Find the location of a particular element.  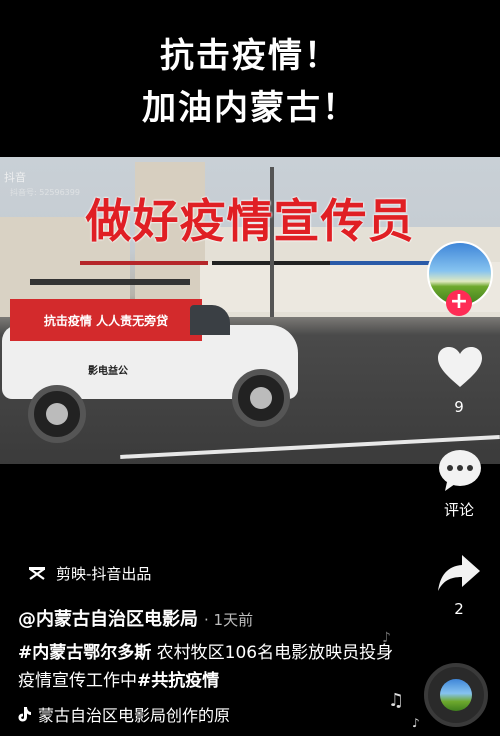

share-count: 2 is located at coordinates (459, 609).